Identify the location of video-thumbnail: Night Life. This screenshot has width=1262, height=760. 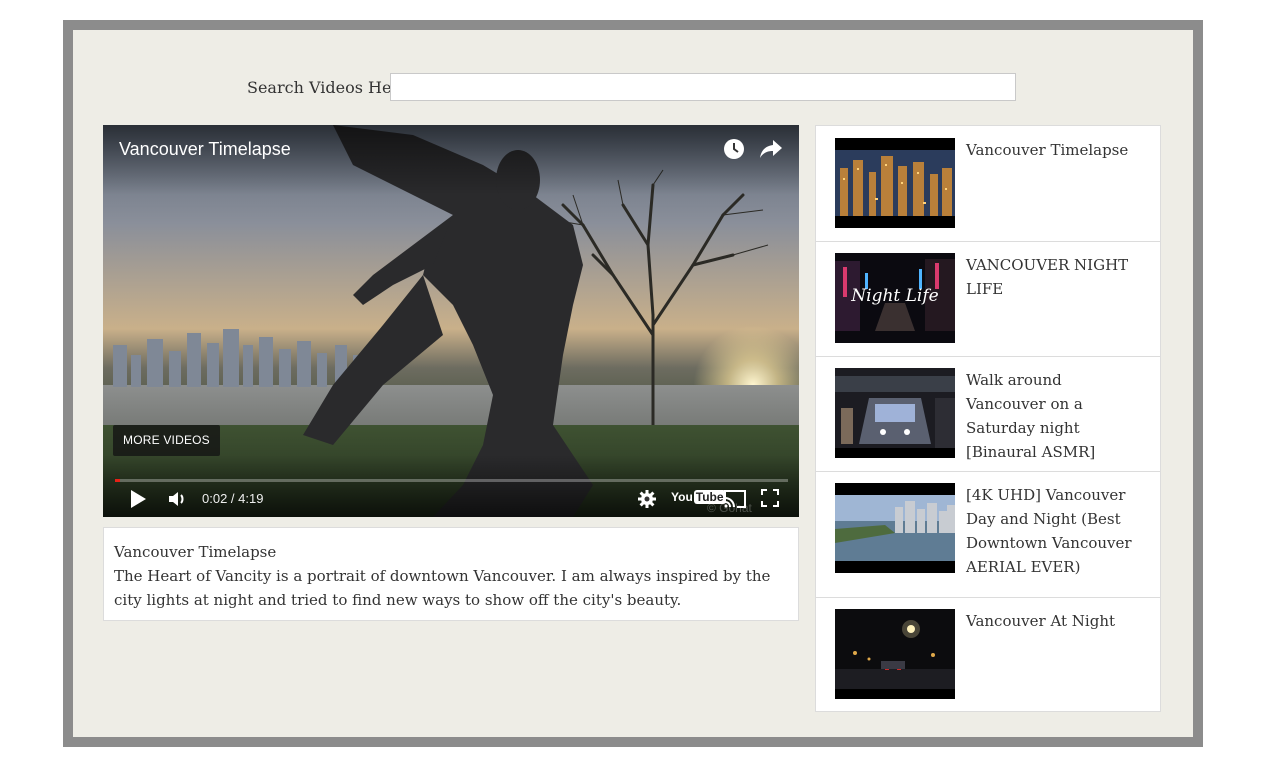
(895, 298).